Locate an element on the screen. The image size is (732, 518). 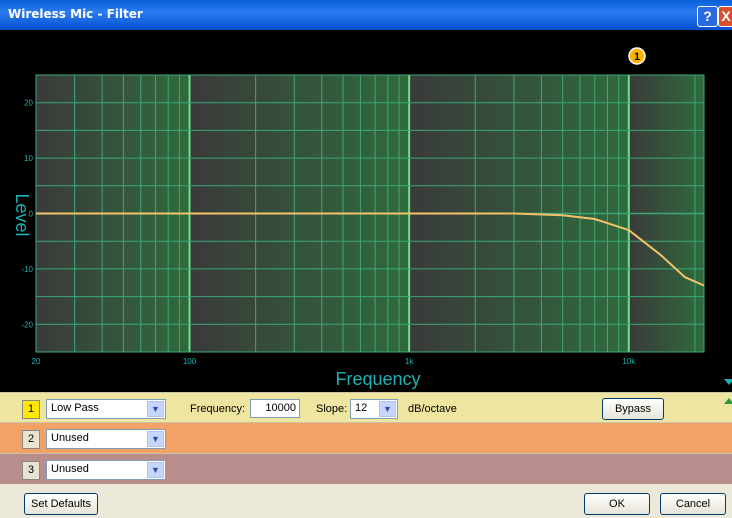
filter-2-type-value: Unused is located at coordinates (70, 438).